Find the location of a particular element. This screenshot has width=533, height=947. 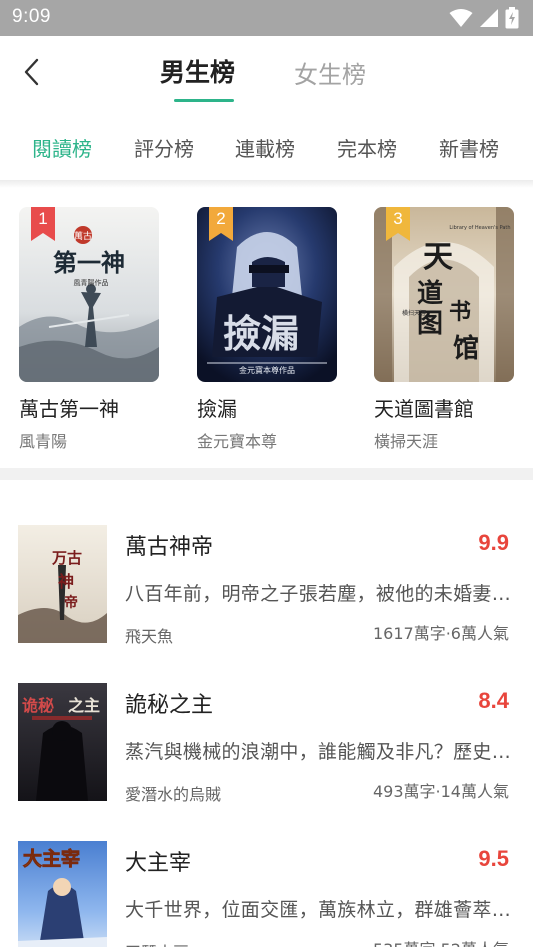

active-tab-indicator is located at coordinates (204, 100).